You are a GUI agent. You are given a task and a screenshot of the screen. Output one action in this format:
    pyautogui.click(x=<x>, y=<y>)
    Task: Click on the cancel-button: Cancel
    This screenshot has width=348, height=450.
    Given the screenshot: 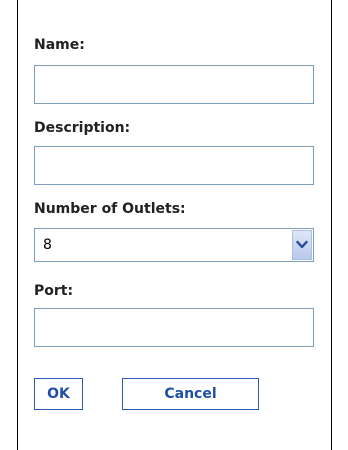 What is the action you would take?
    pyautogui.click(x=190, y=394)
    